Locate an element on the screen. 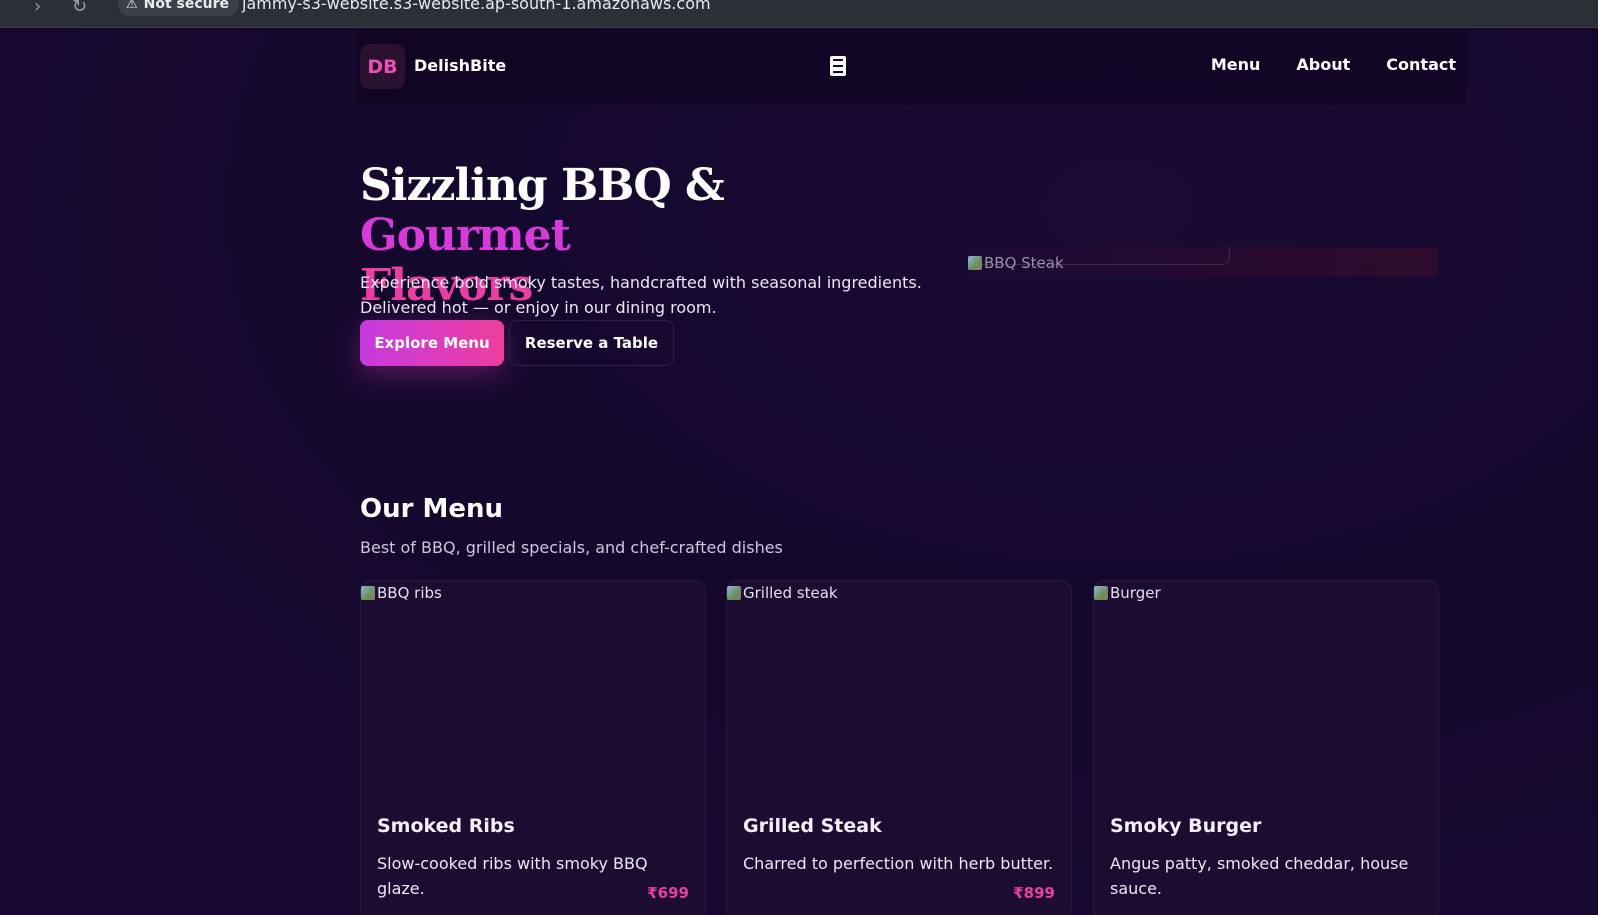 The height and width of the screenshot is (915, 1598). hero-image: BBQ Steak is located at coordinates (1016, 263).